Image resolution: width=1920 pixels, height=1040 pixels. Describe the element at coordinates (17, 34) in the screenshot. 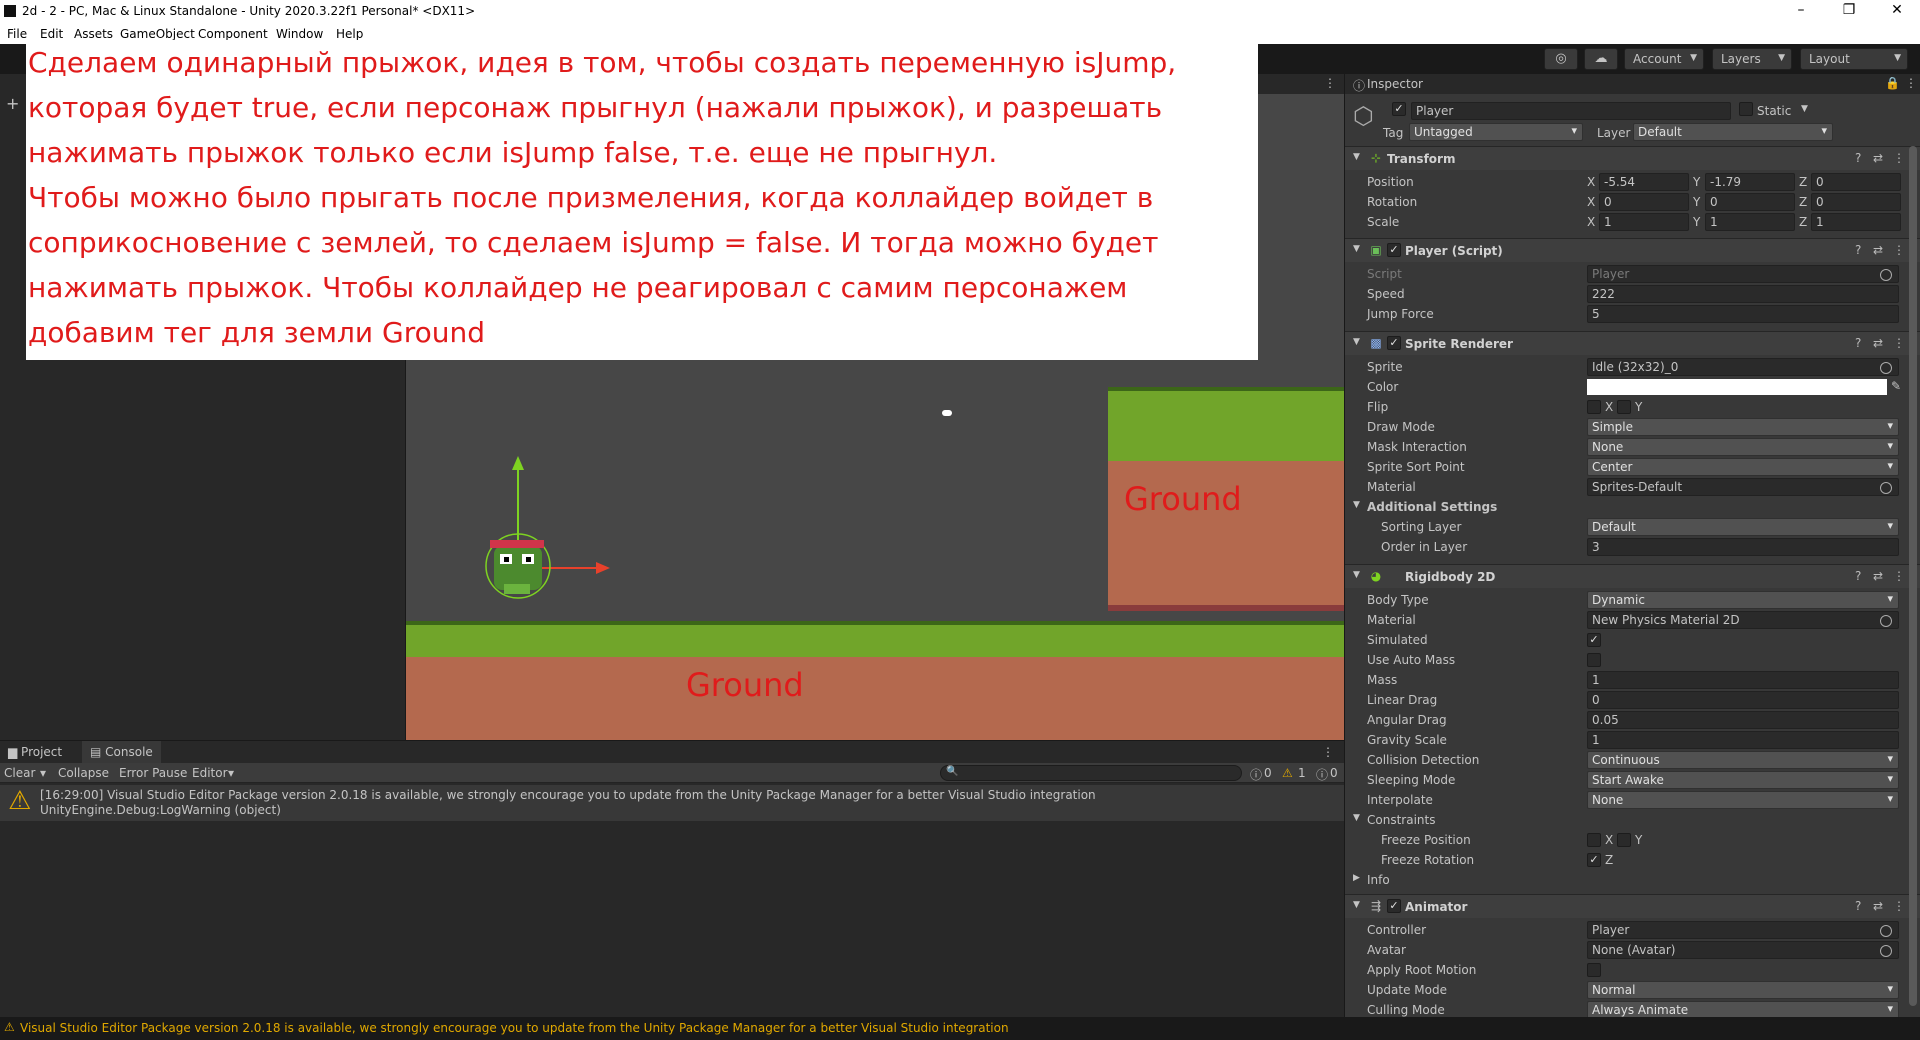

I see `menu-file: File` at that location.